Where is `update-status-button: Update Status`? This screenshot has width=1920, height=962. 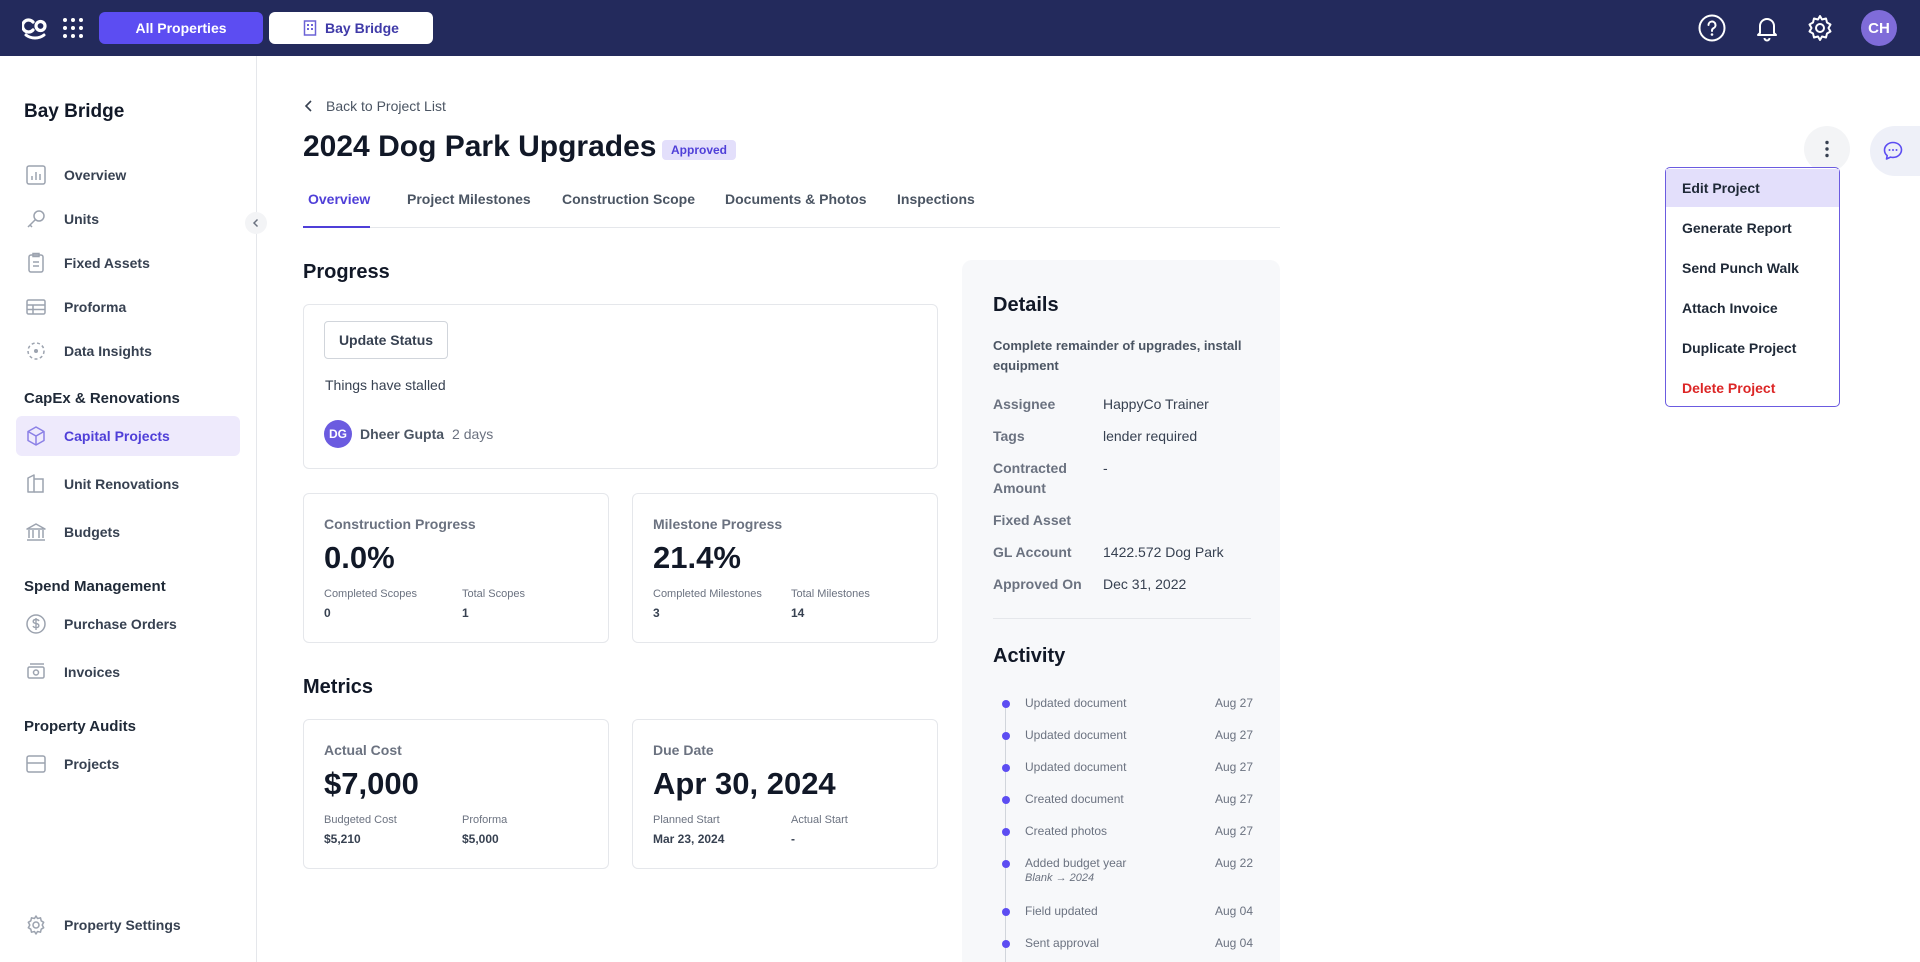 update-status-button: Update Status is located at coordinates (386, 340).